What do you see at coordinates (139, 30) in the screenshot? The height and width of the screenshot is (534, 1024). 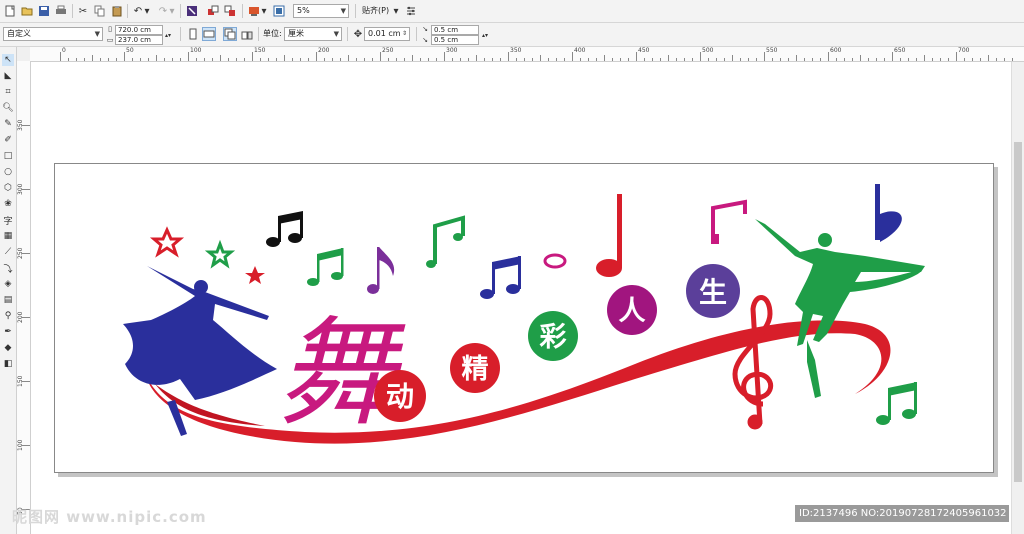 I see `page-width-field: 720.0 cm` at bounding box center [139, 30].